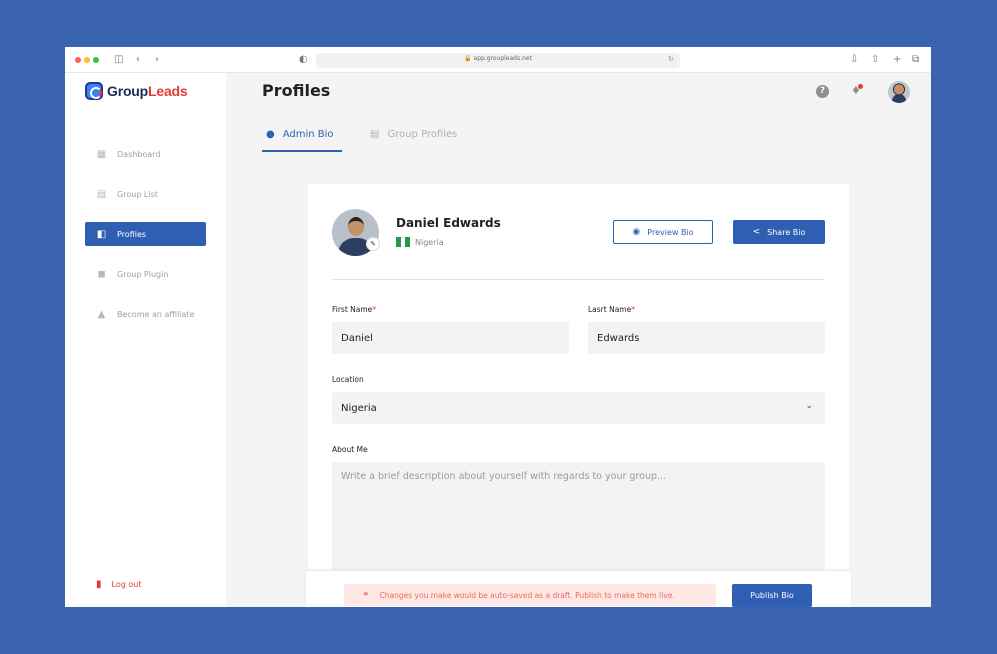  What do you see at coordinates (101, 194) in the screenshot?
I see `document-icon: ▤` at bounding box center [101, 194].